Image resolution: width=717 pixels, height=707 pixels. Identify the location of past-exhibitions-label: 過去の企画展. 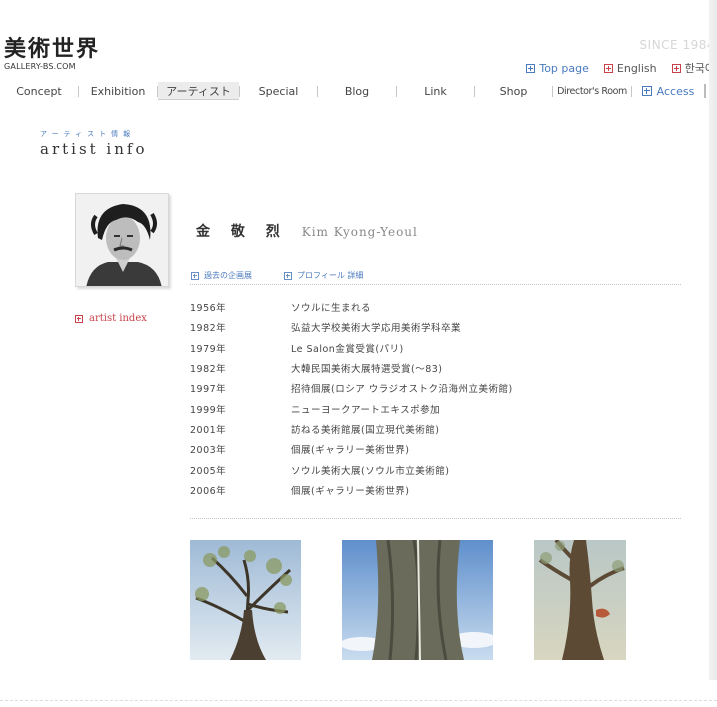
(228, 275).